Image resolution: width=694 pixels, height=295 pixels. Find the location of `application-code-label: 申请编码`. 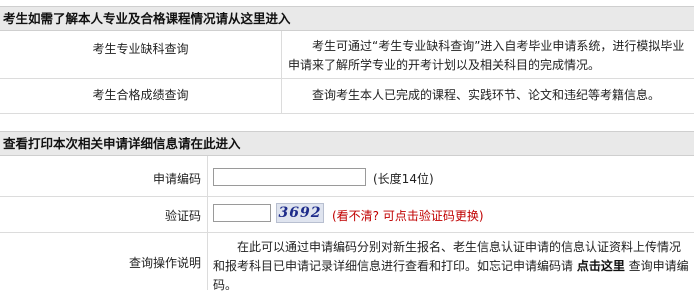

application-code-label: 申请编码 is located at coordinates (176, 179).